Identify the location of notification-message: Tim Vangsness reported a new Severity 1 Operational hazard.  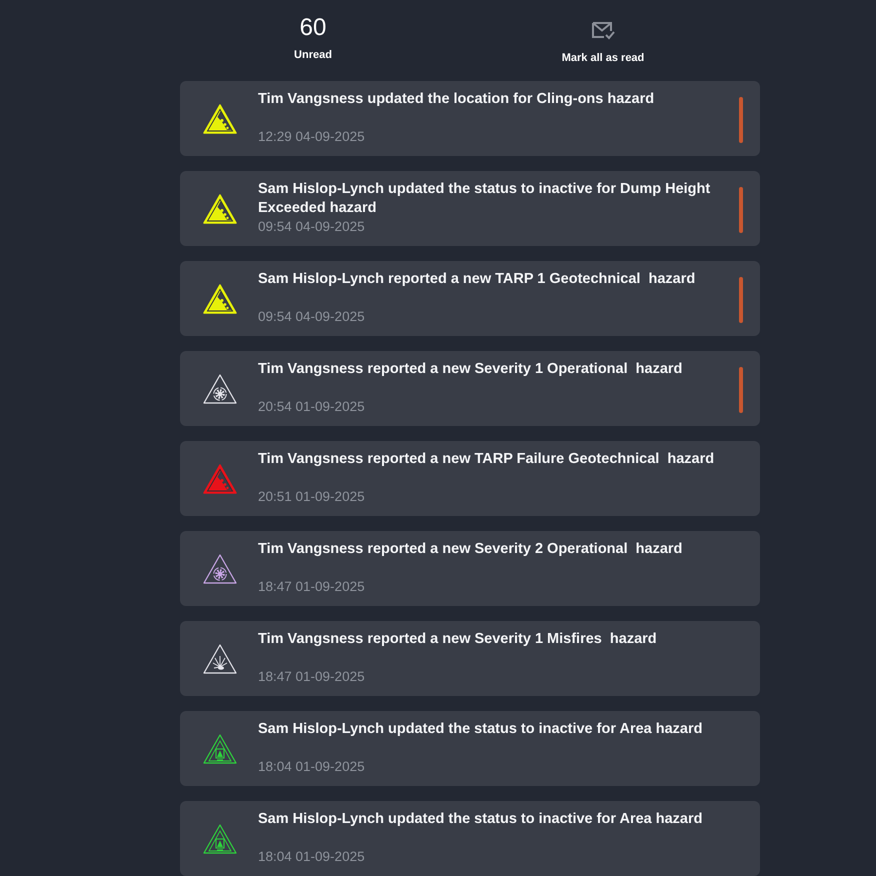
(471, 369).